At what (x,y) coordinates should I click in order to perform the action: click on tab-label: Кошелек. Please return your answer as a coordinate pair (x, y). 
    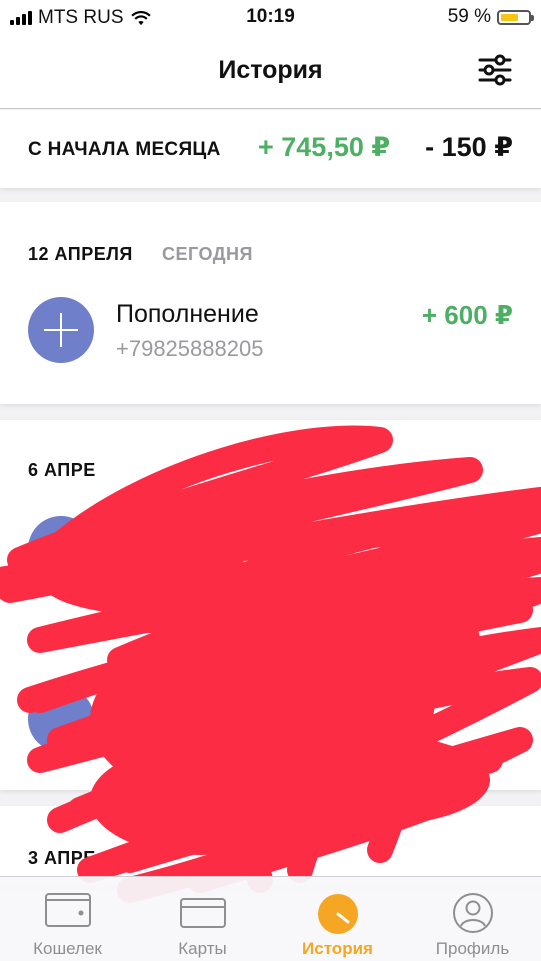
    Looking at the image, I should click on (67, 948).